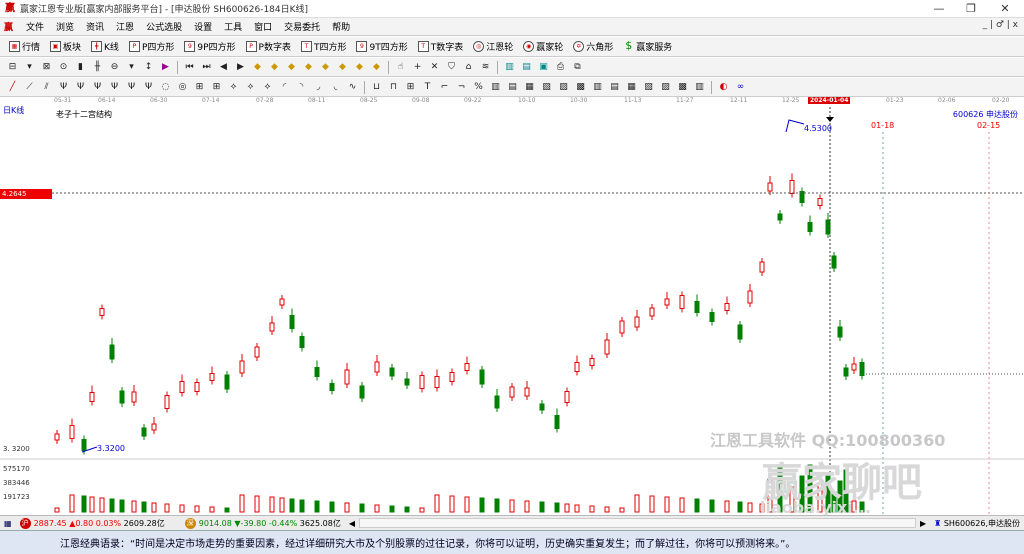 This screenshot has width=1024, height=554. Describe the element at coordinates (723, 87) in the screenshot. I see `color-icon: ◐` at that location.